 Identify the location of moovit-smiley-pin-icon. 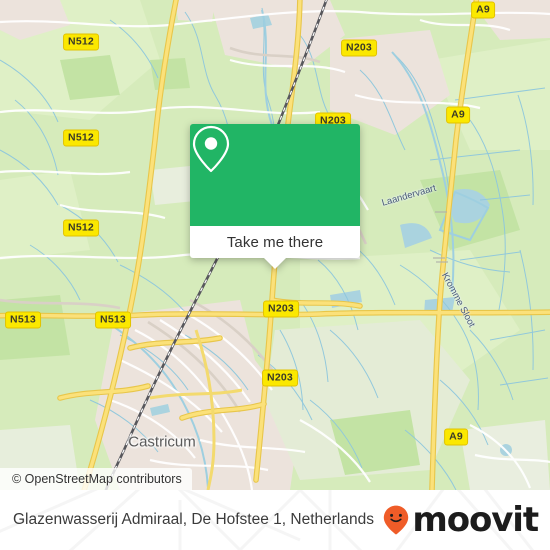
(396, 520).